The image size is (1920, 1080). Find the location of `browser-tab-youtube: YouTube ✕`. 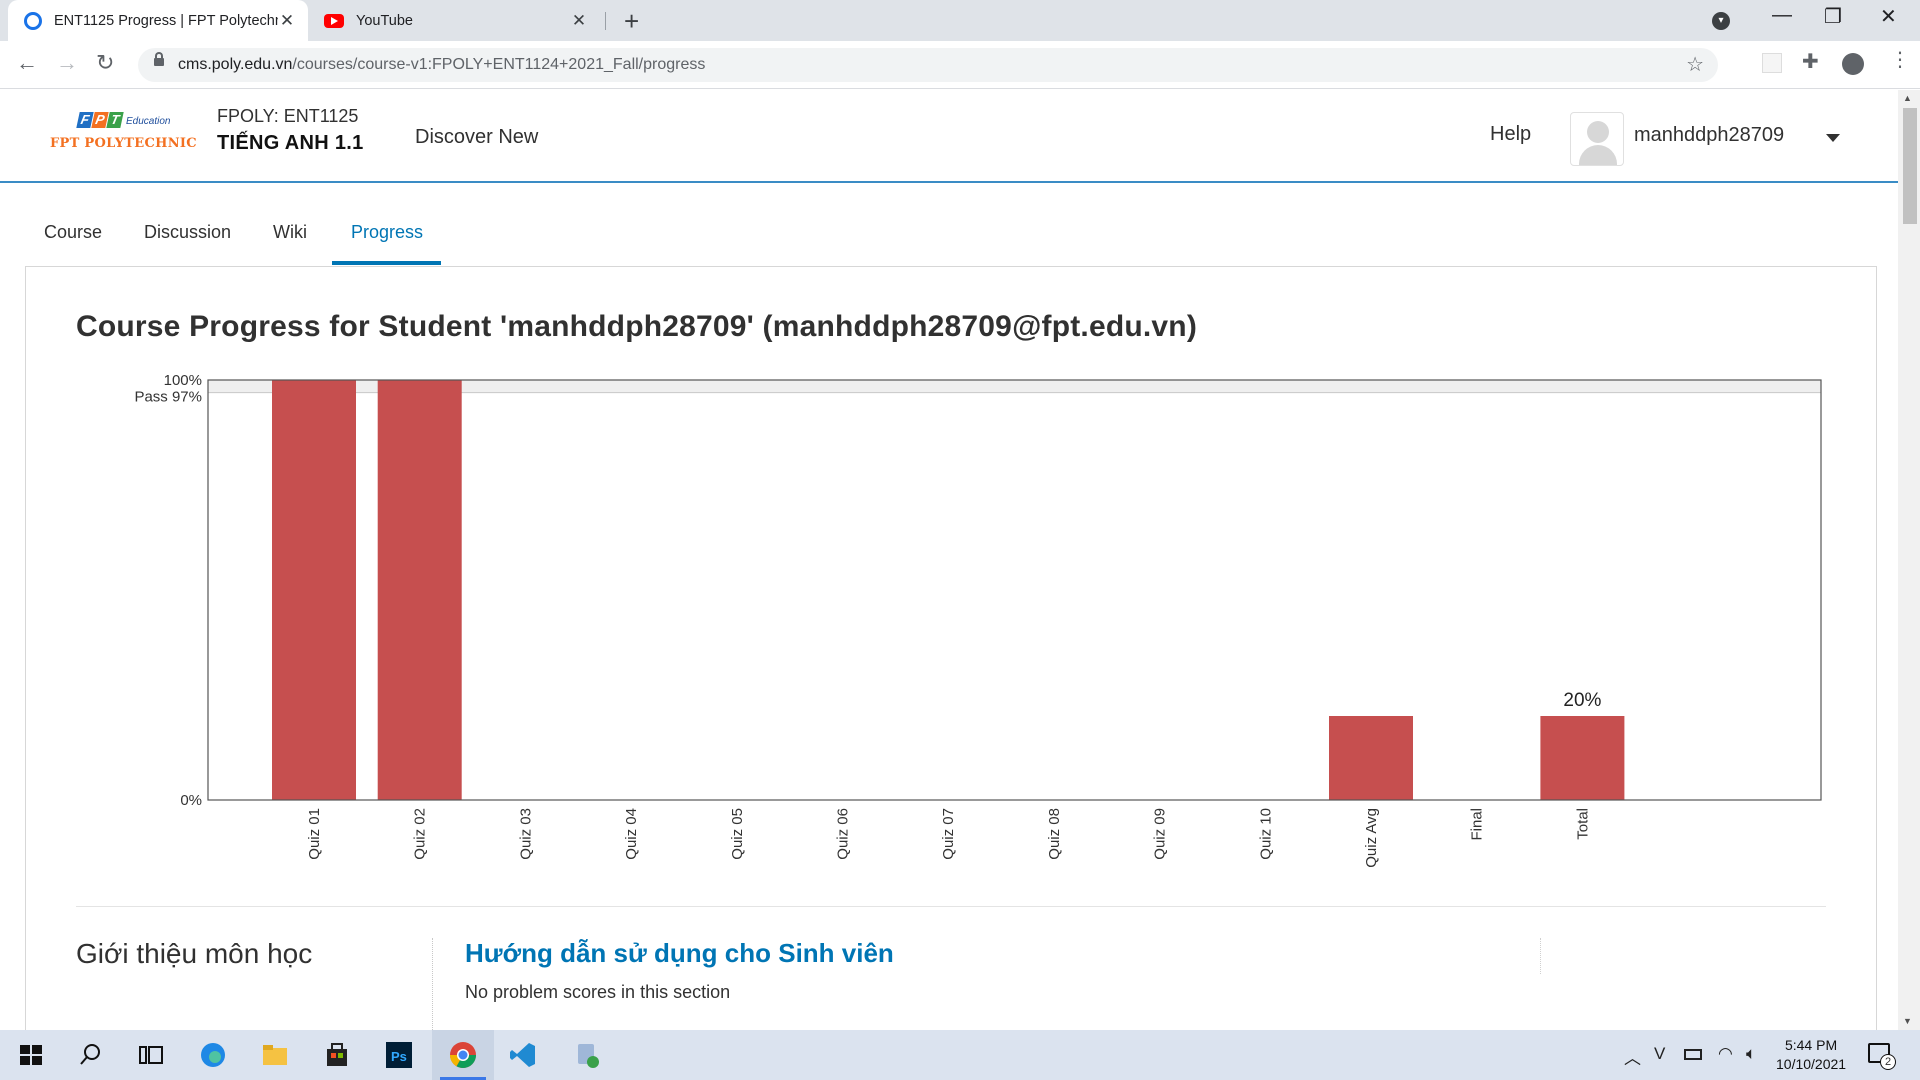

browser-tab-youtube: YouTube ✕ is located at coordinates (457, 20).